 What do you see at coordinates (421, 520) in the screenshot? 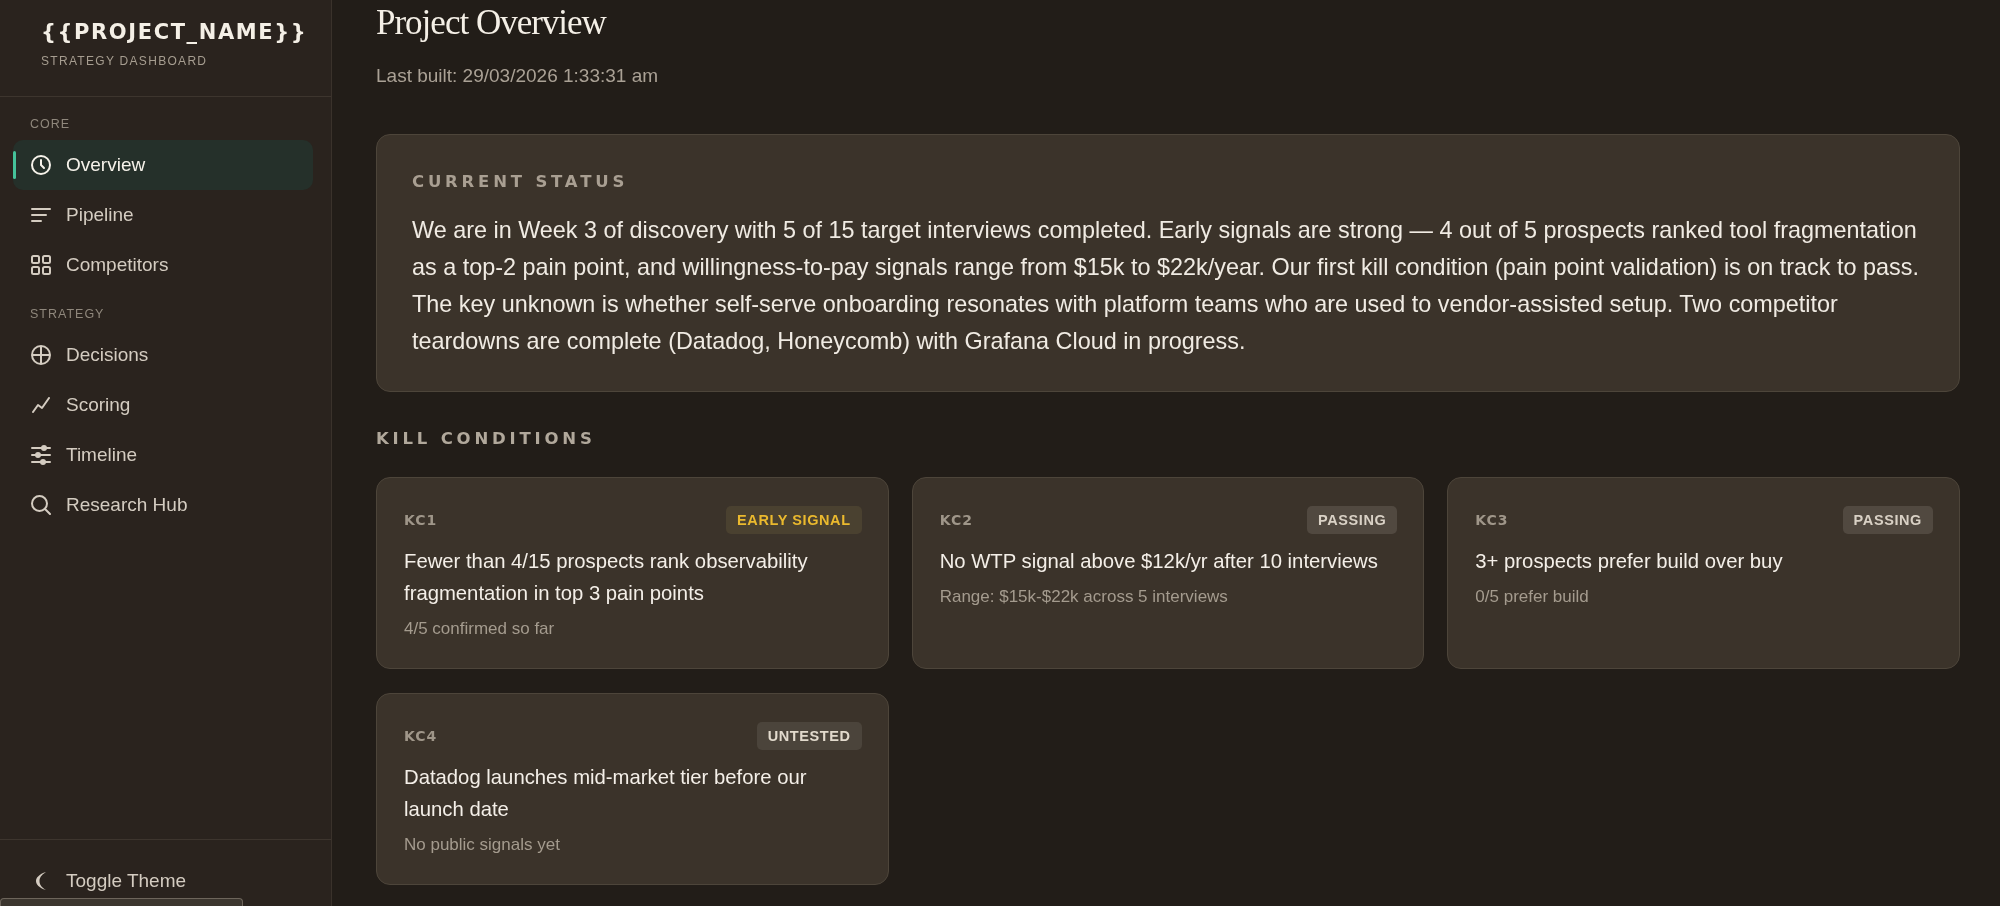
I see `condition-code: KC1` at bounding box center [421, 520].